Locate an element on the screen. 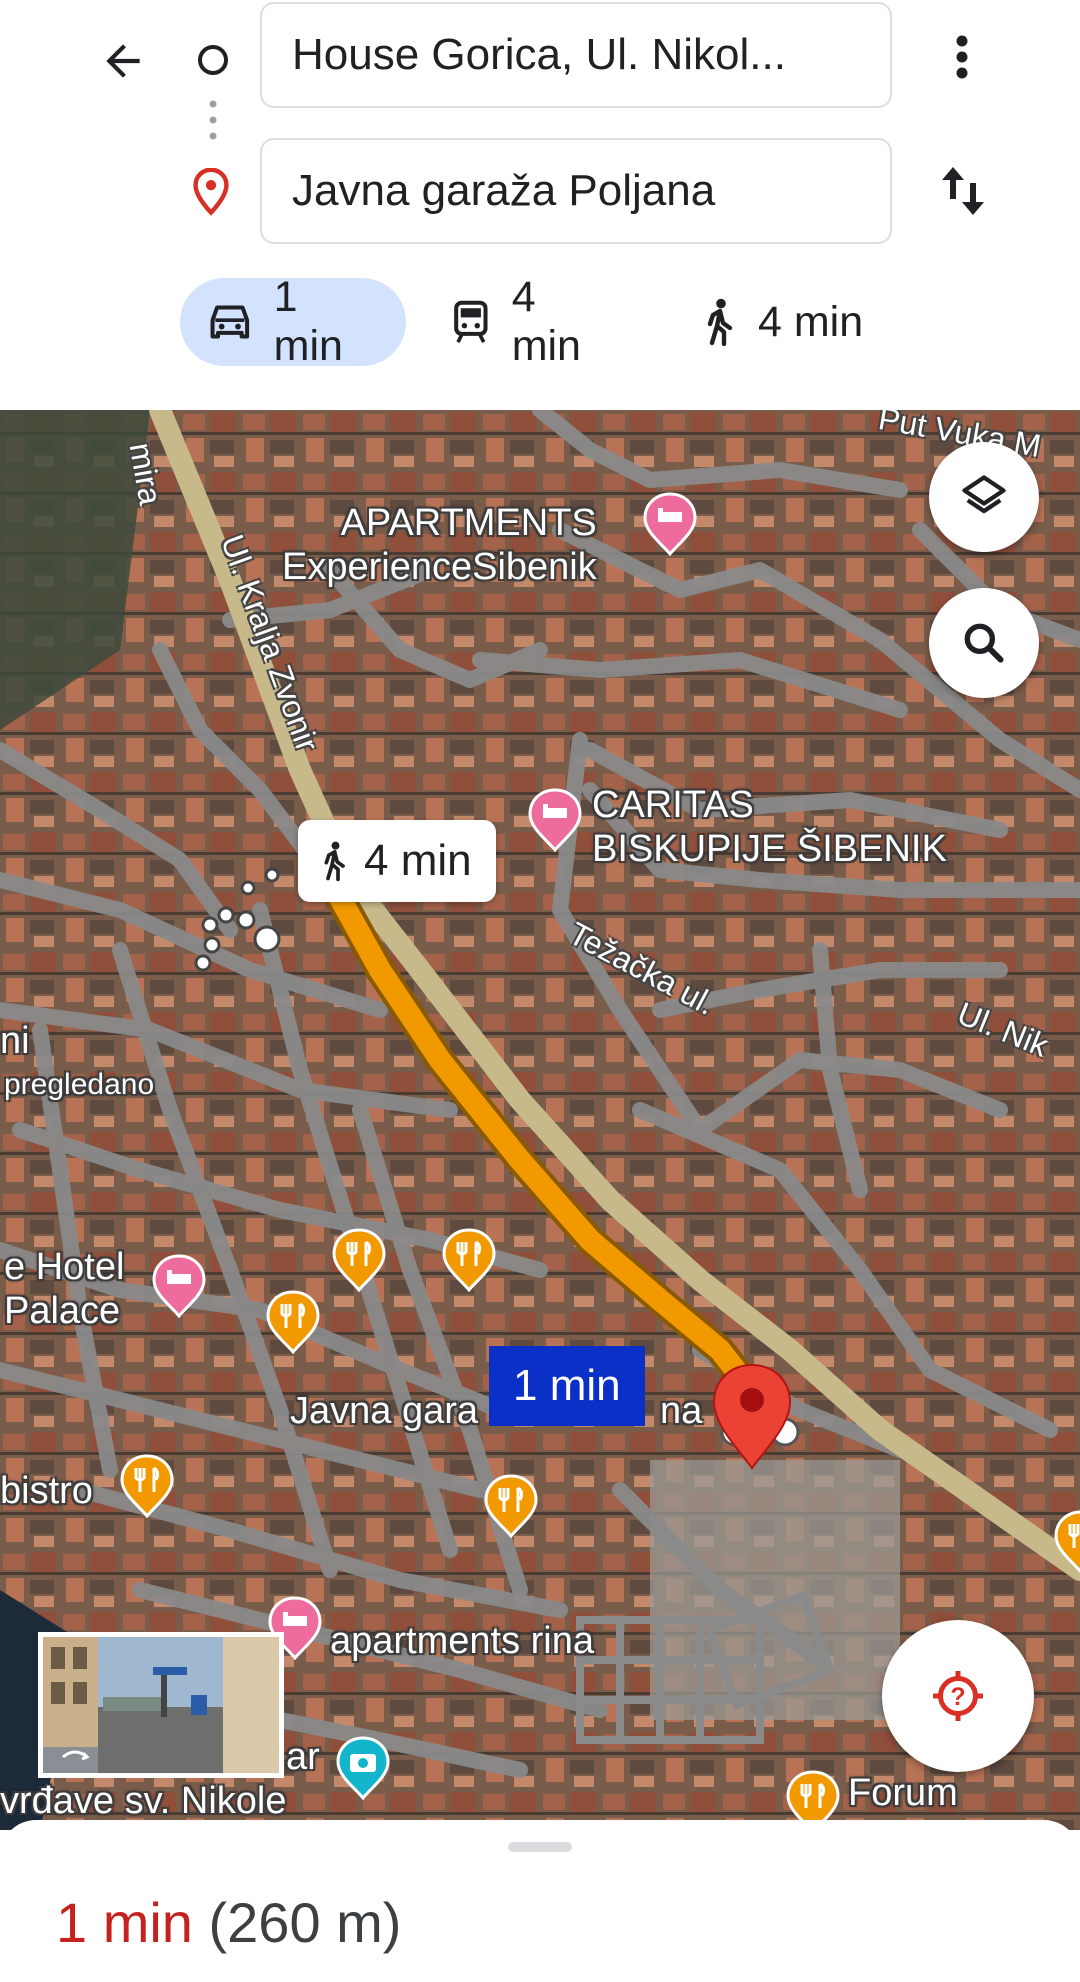 This screenshot has width=1080, height=1982. mode-drive-tab: 1 min is located at coordinates (293, 321).